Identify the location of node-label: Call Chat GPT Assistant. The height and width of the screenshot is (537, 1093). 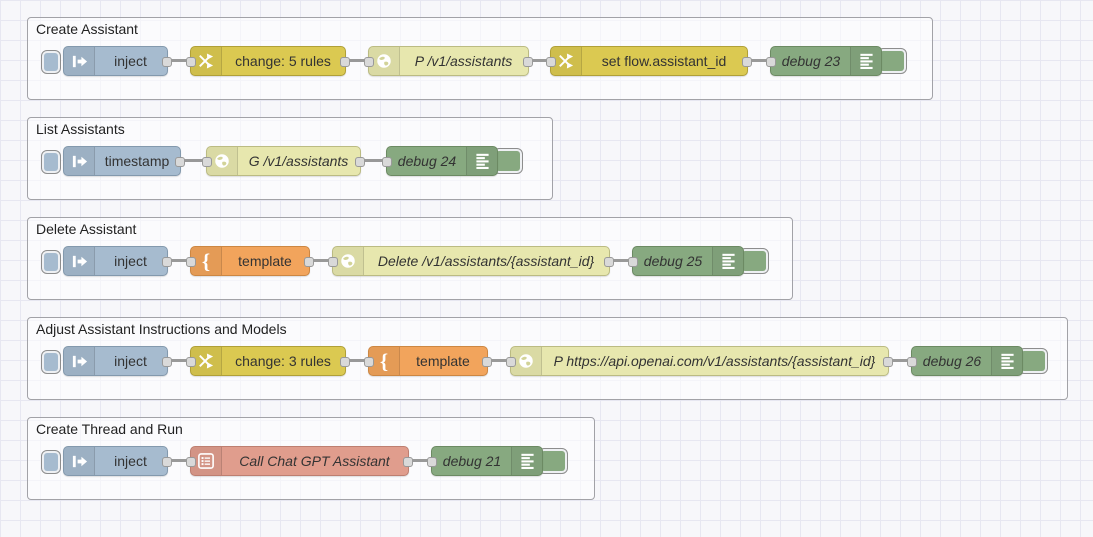
(314, 461).